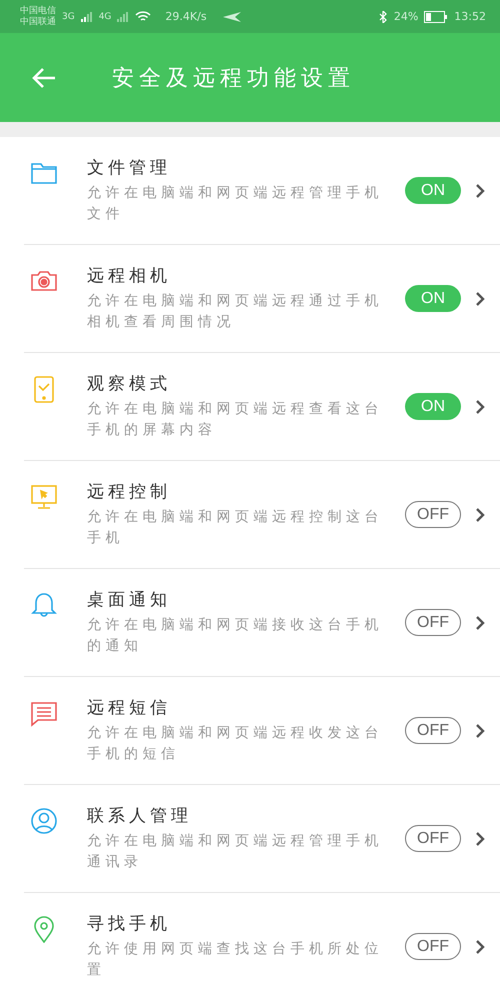  Describe the element at coordinates (235, 204) in the screenshot. I see `setting-description: 允许在电脑端和网页端远程管理手机文件` at that location.